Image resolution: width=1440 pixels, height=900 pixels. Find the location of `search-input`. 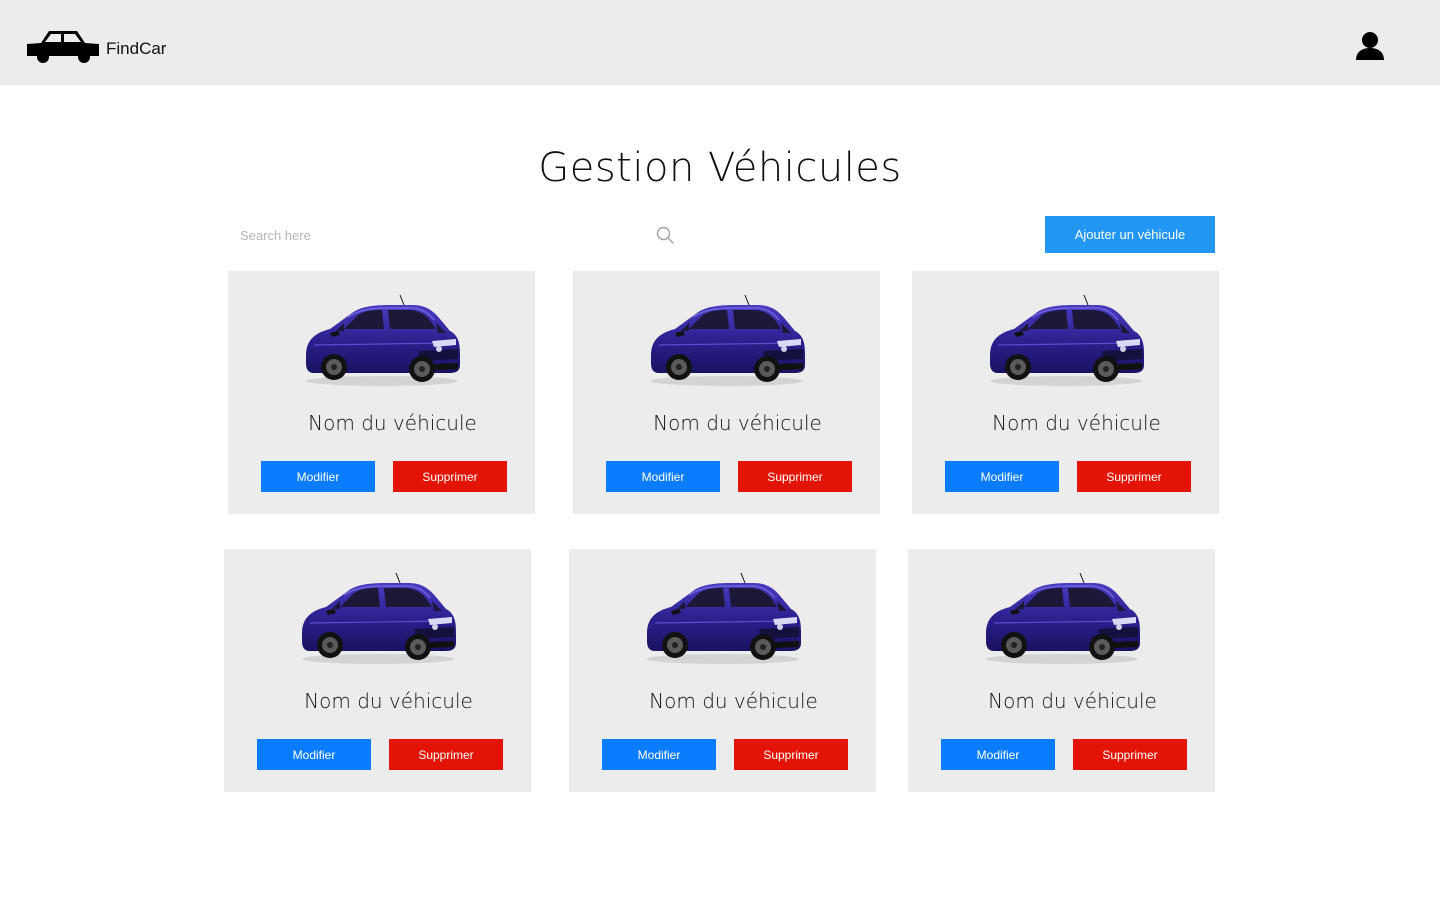

search-input is located at coordinates (458, 235).